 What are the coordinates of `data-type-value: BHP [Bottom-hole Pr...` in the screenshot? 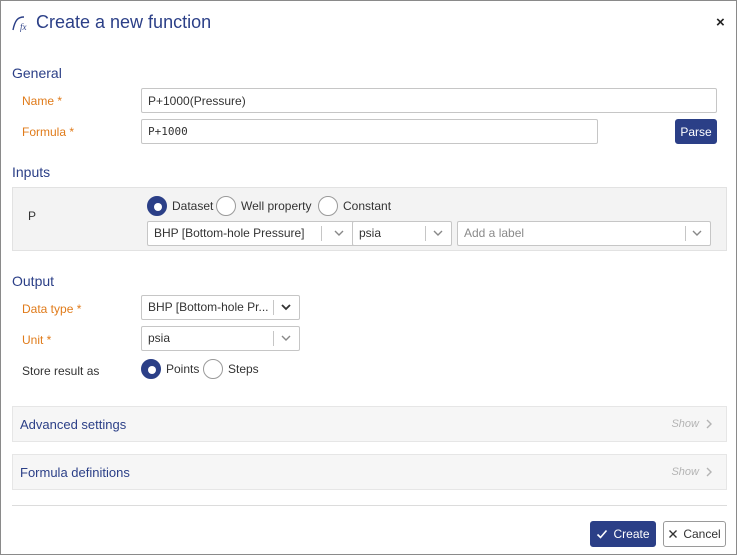 It's located at (208, 307).